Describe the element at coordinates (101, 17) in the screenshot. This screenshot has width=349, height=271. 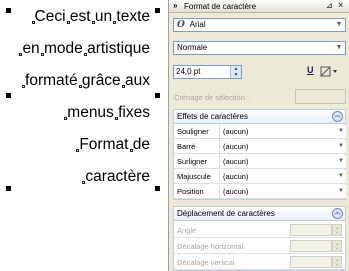
I see `artistic-text-word: un` at that location.